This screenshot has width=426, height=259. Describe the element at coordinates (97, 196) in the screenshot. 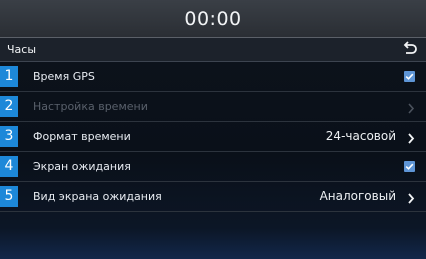

I see `item-label: Вид экрана ожидания` at that location.